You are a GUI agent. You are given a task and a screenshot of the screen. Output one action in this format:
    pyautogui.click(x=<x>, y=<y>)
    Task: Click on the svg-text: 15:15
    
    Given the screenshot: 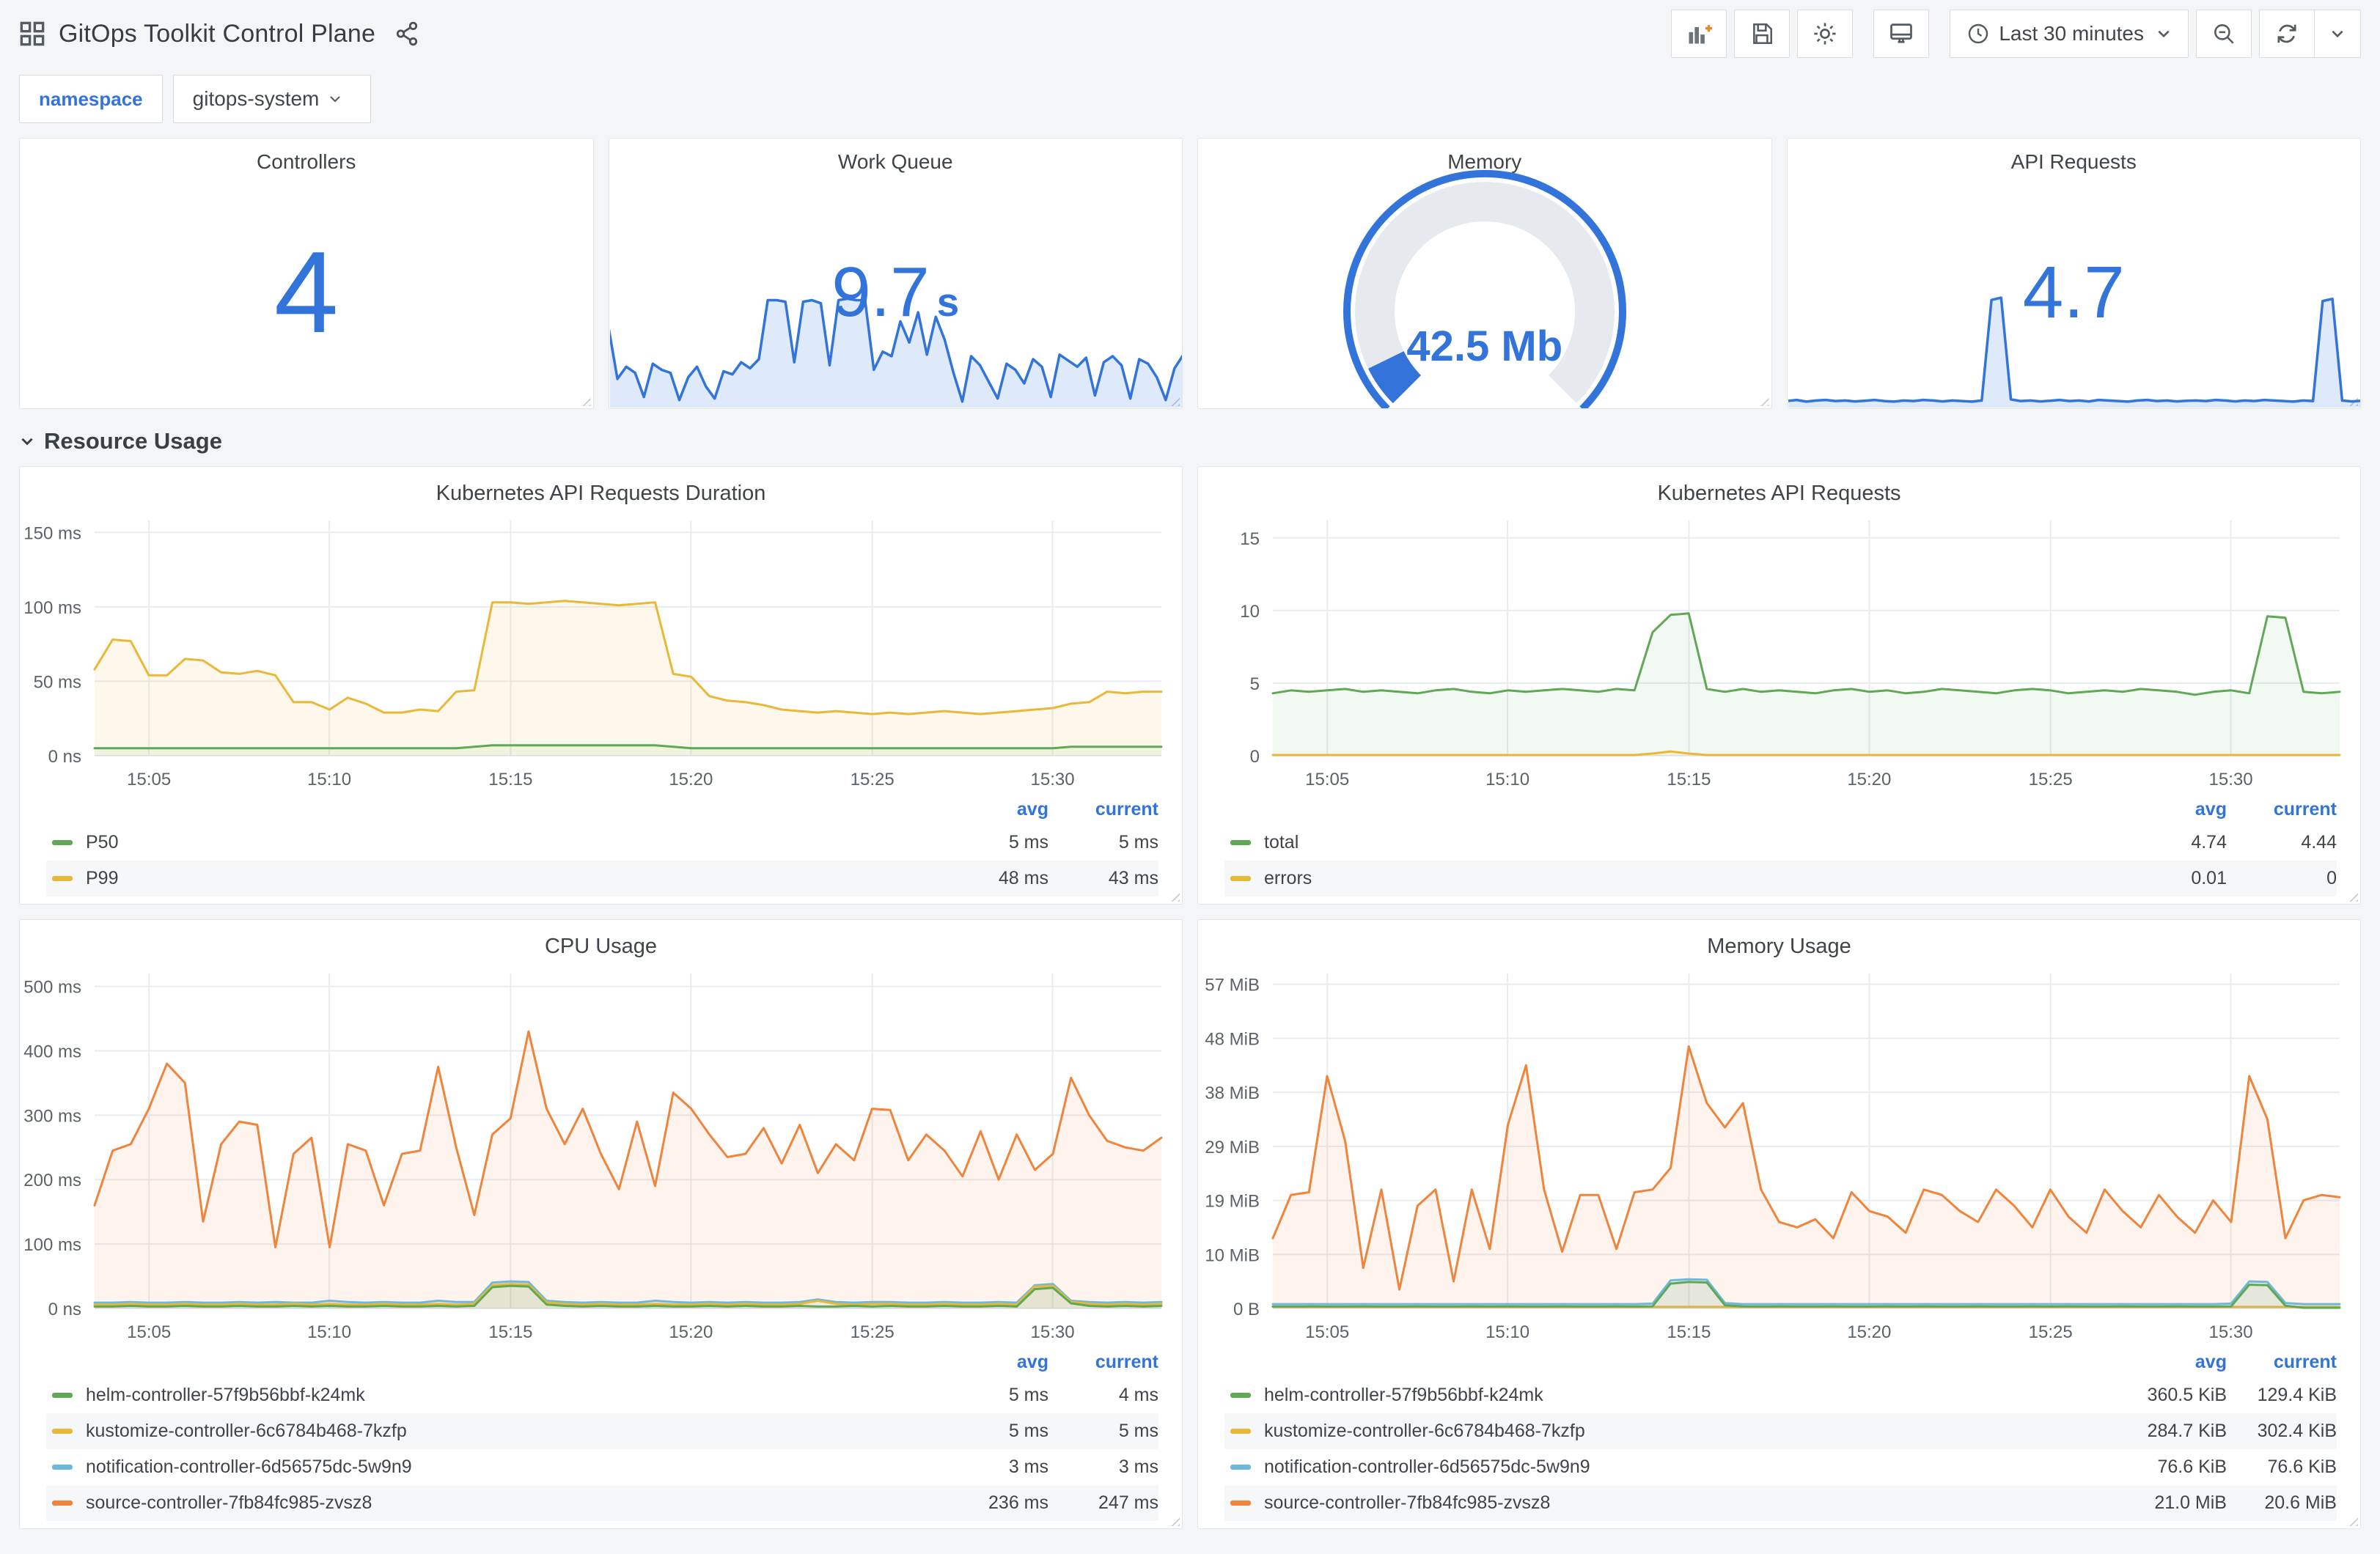 What is the action you would take?
    pyautogui.click(x=510, y=780)
    